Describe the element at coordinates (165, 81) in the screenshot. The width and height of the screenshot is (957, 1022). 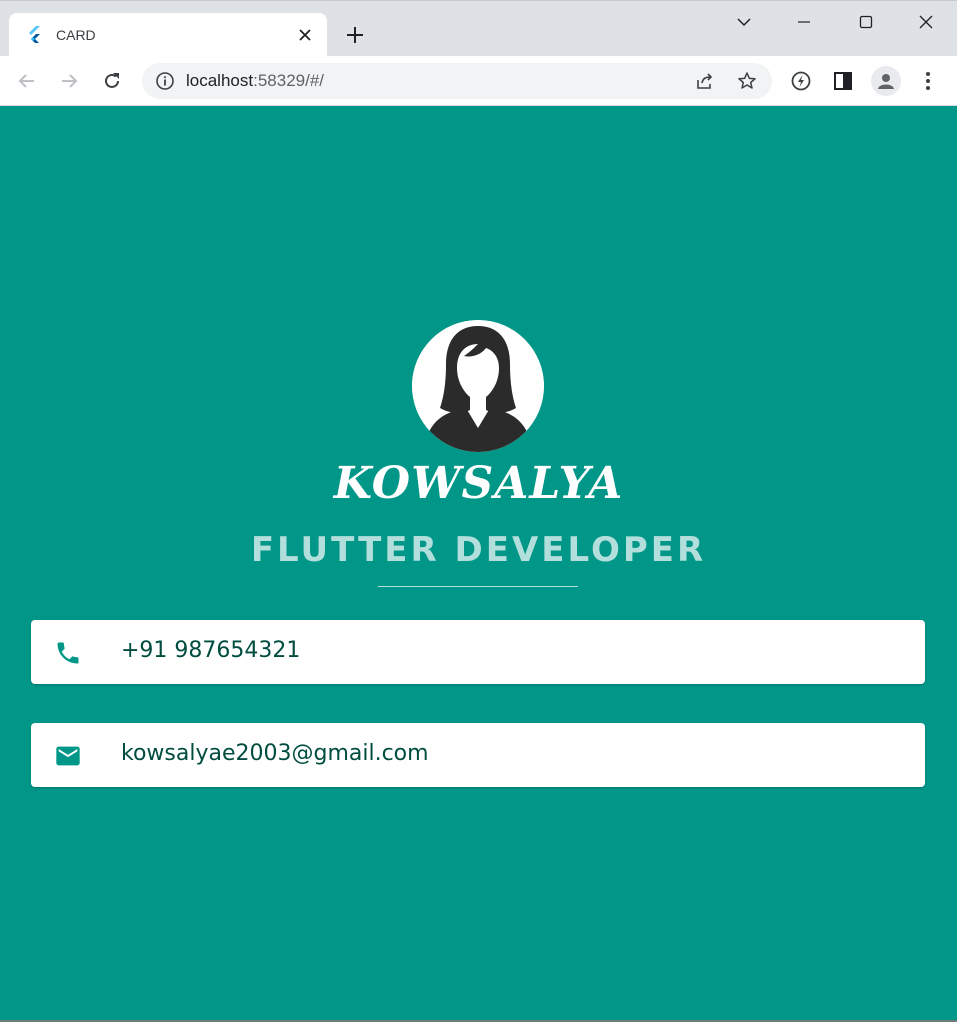
I see `site-info-icon` at that location.